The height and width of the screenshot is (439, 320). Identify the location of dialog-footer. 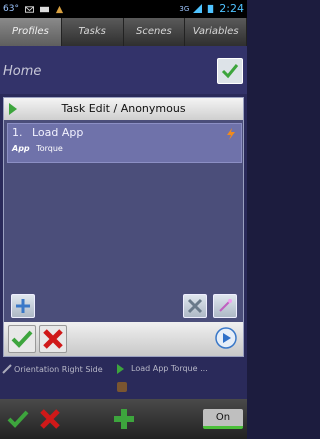
(123, 339).